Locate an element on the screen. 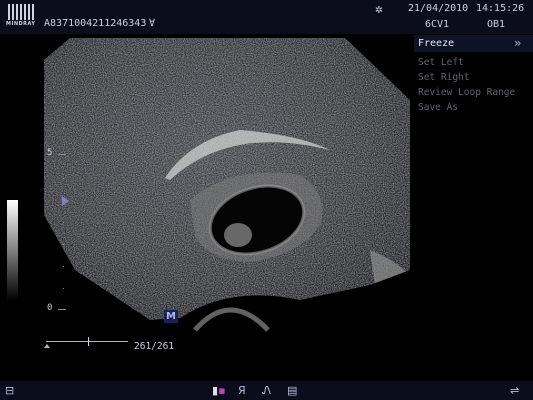 Image resolution: width=533 pixels, height=400 pixels. menu-item-review-loop-range: Review Loop Range is located at coordinates (466, 92).